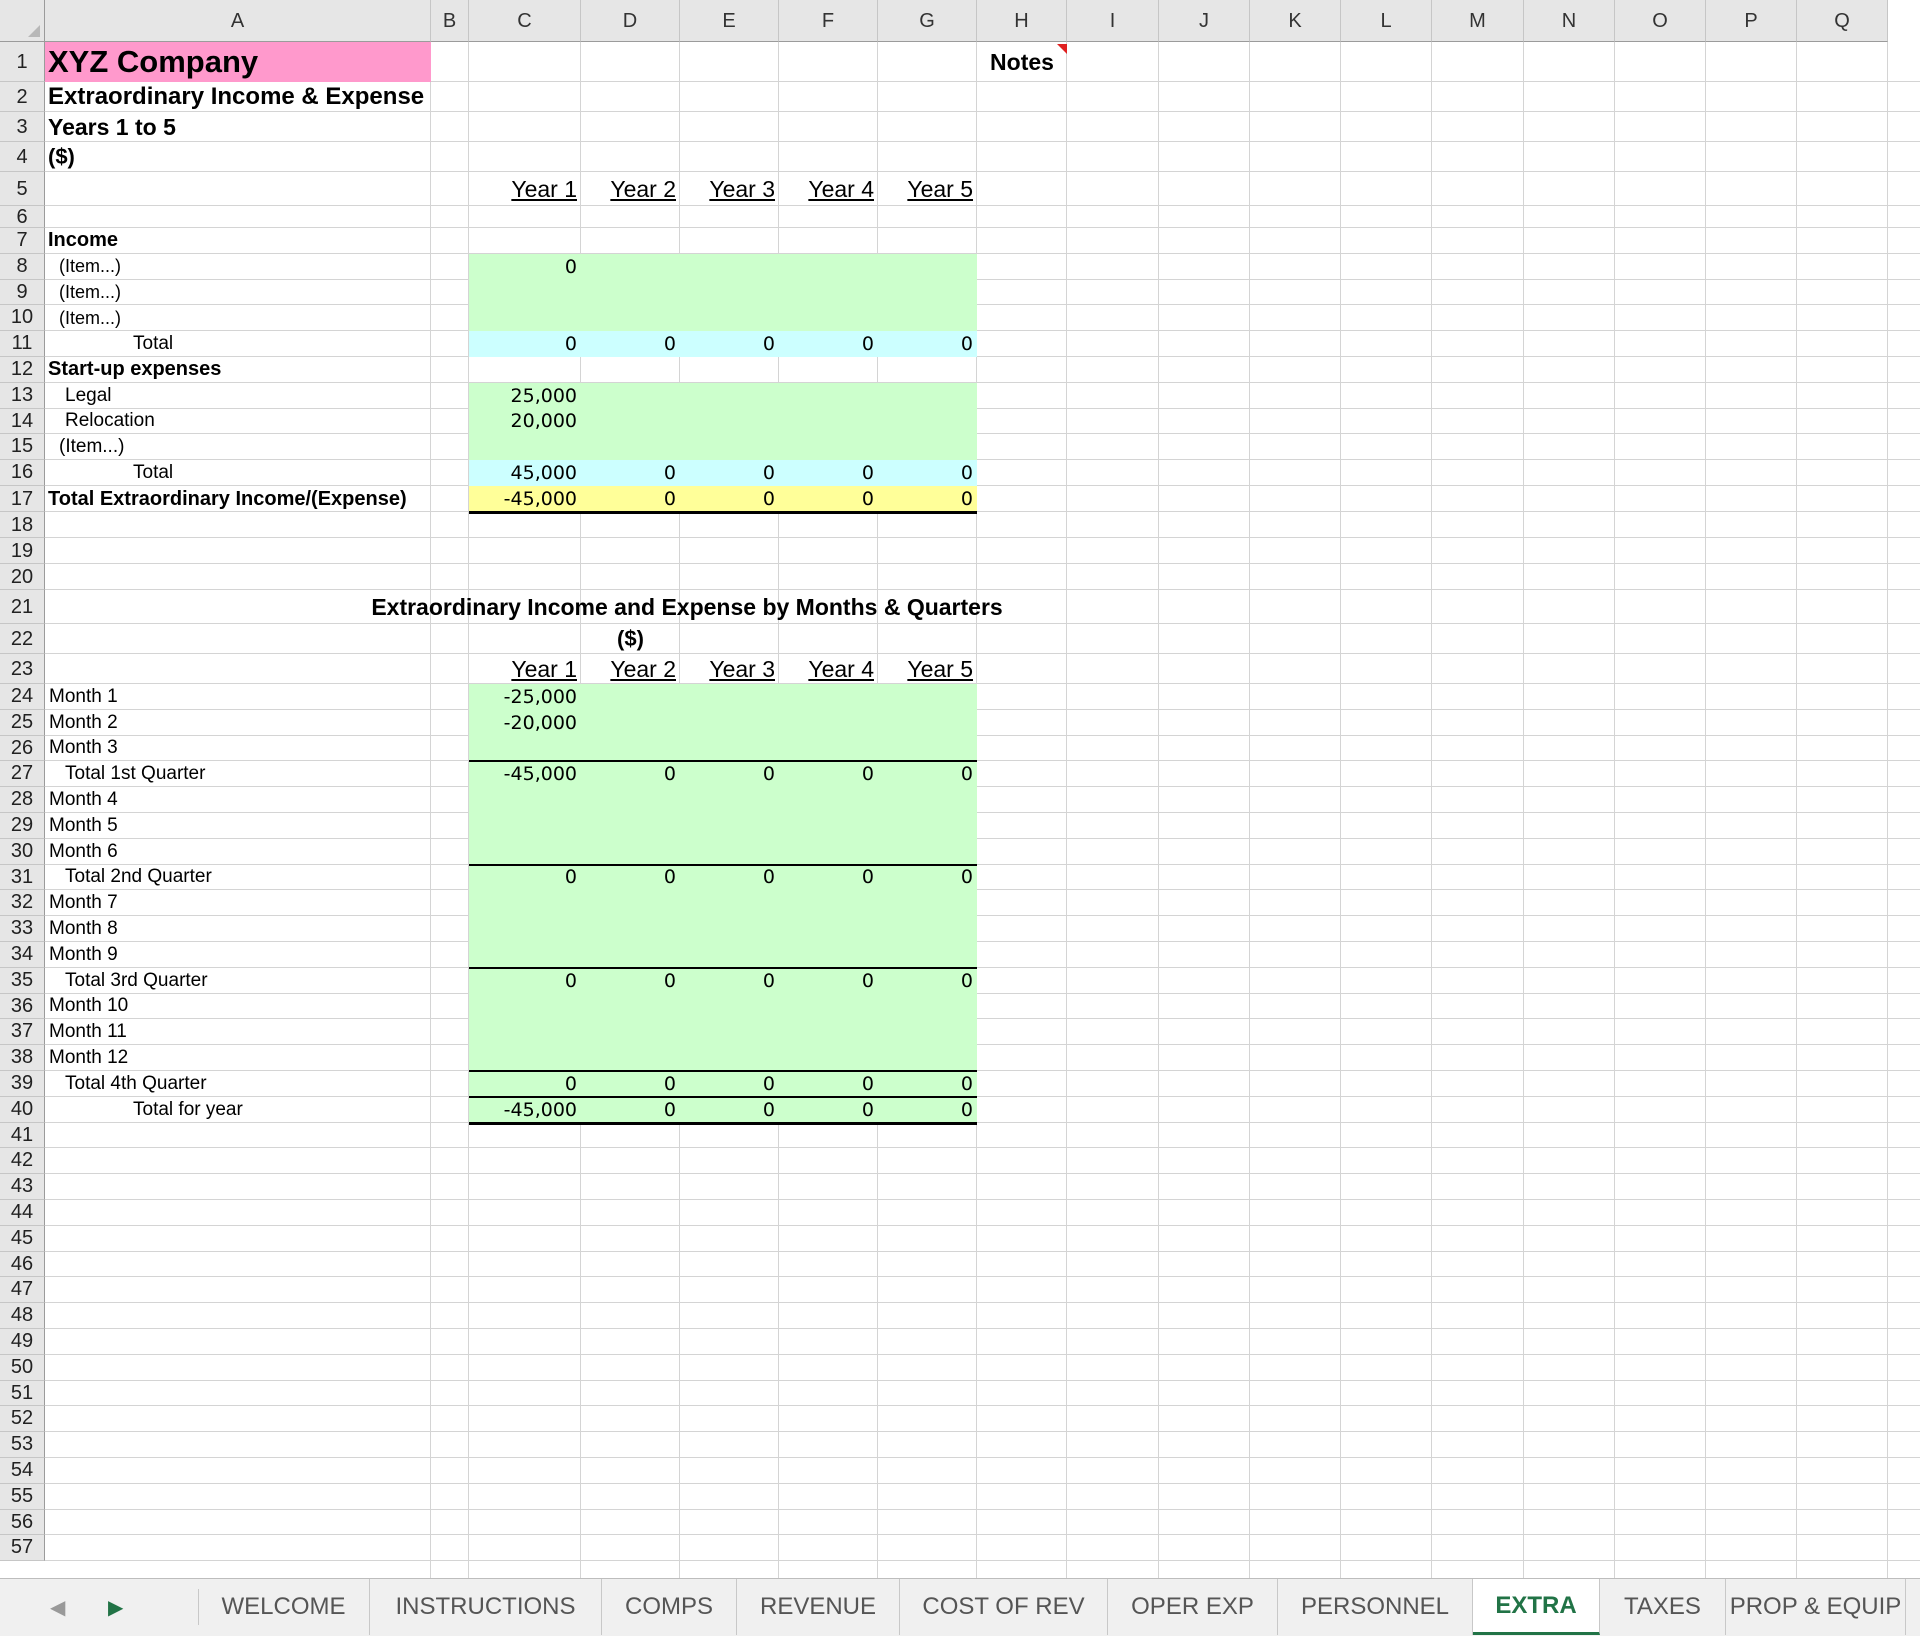 The height and width of the screenshot is (1636, 1920). I want to click on column-header-j: J, so click(1204, 21).